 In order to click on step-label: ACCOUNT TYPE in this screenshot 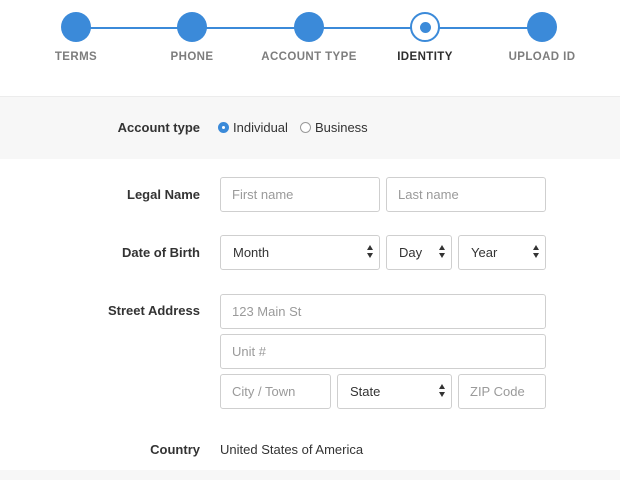, I will do `click(309, 57)`.